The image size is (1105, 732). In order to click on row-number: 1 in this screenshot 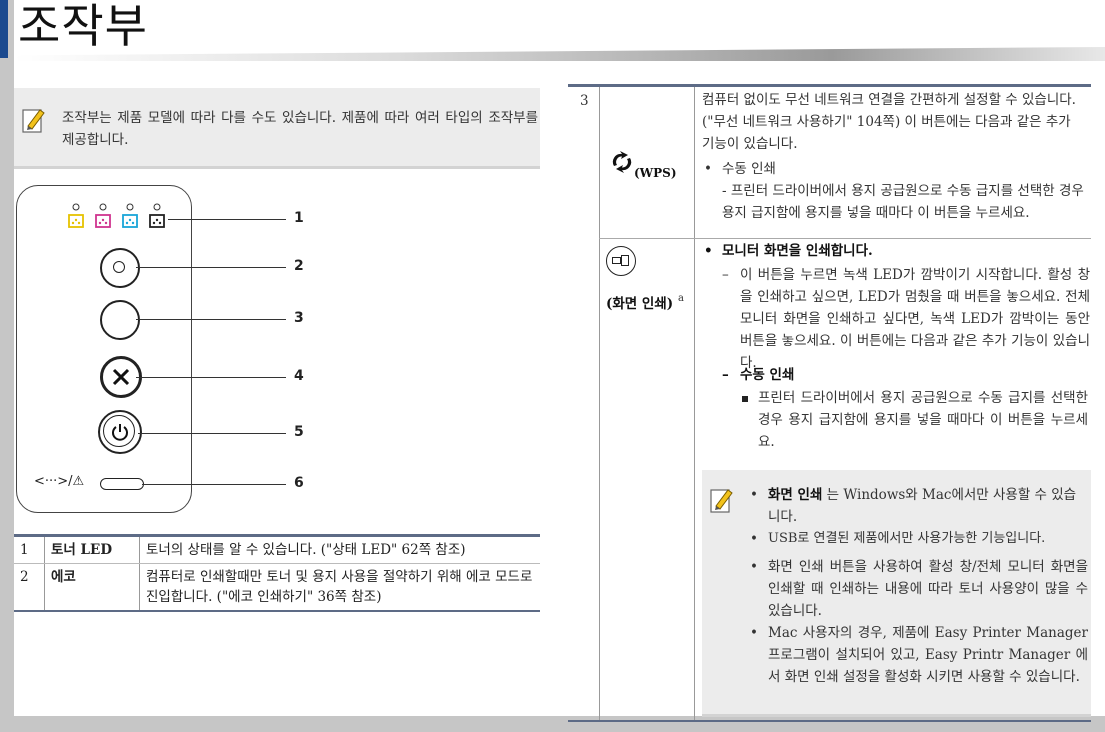, I will do `click(29, 549)`.